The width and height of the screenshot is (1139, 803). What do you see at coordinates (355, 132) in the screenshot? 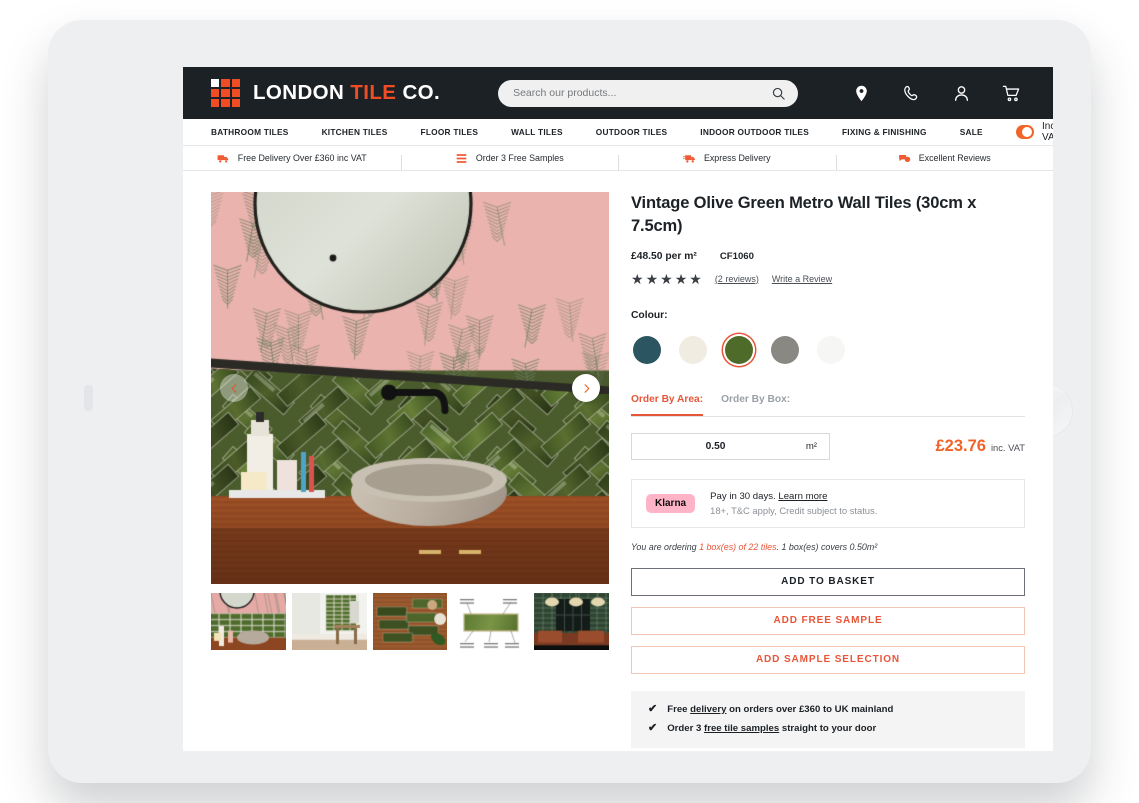
I see `nav-item-kitchen-tiles: KITCHEN TILES` at bounding box center [355, 132].